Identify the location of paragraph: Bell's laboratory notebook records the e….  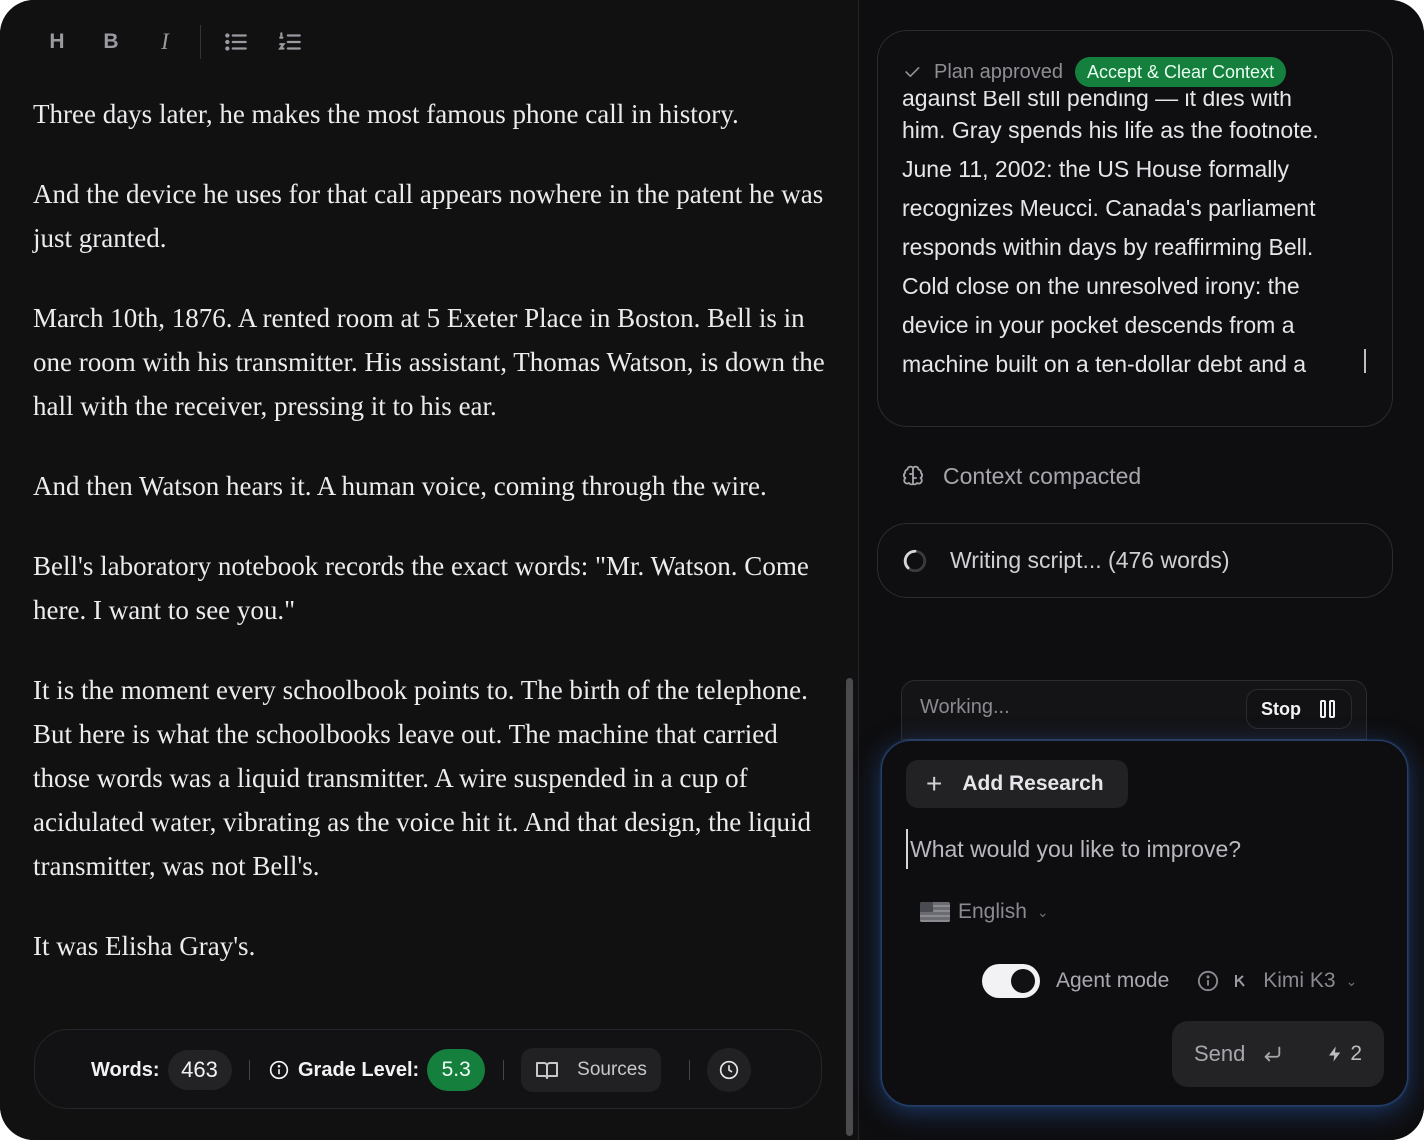
(421, 588).